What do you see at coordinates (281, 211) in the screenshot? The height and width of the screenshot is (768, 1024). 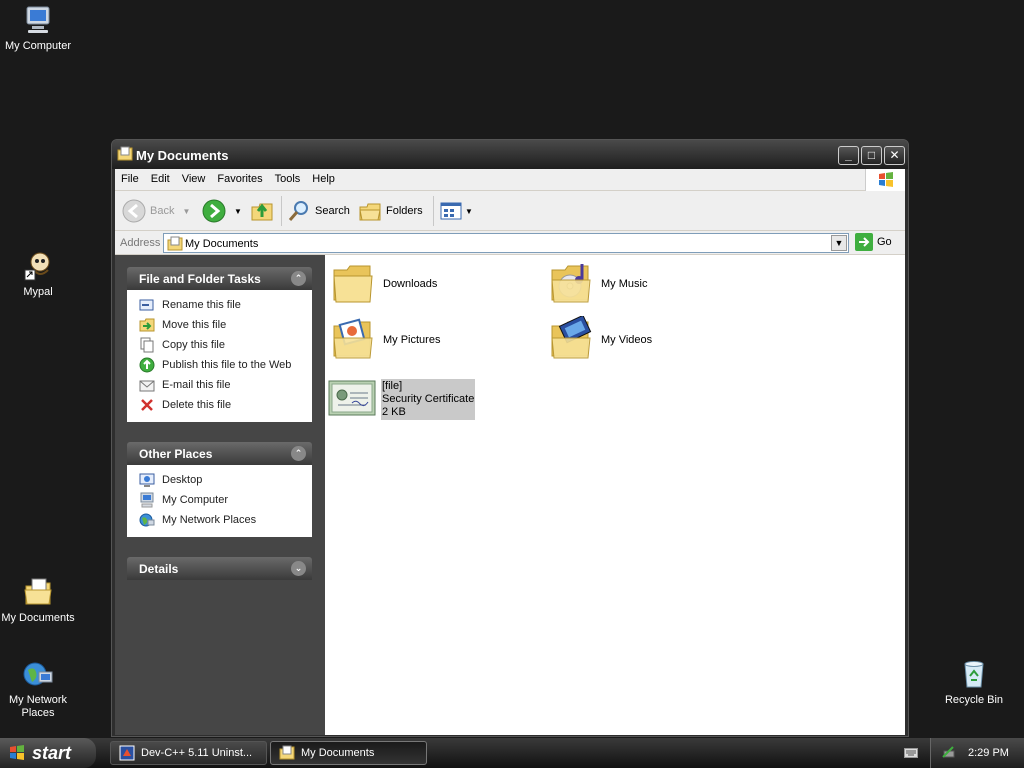 I see `toolbar-separator` at bounding box center [281, 211].